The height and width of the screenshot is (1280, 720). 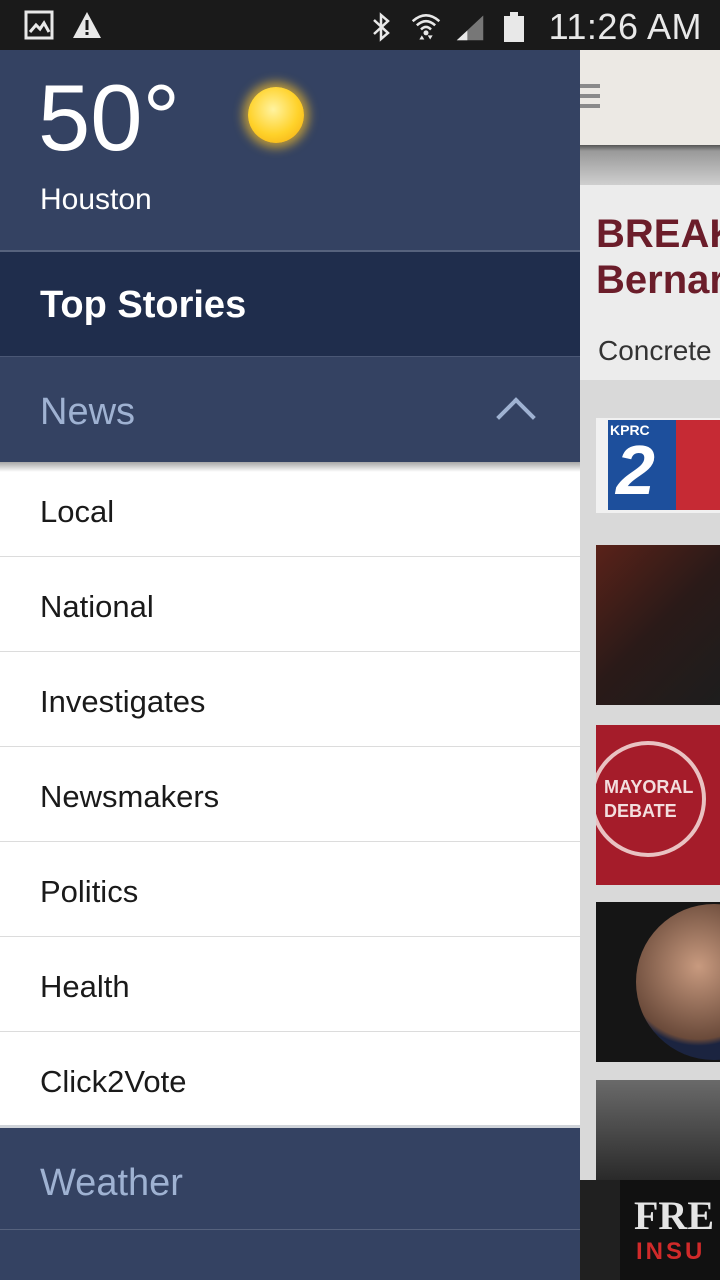 I want to click on nav-section-label: News, so click(x=88, y=412).